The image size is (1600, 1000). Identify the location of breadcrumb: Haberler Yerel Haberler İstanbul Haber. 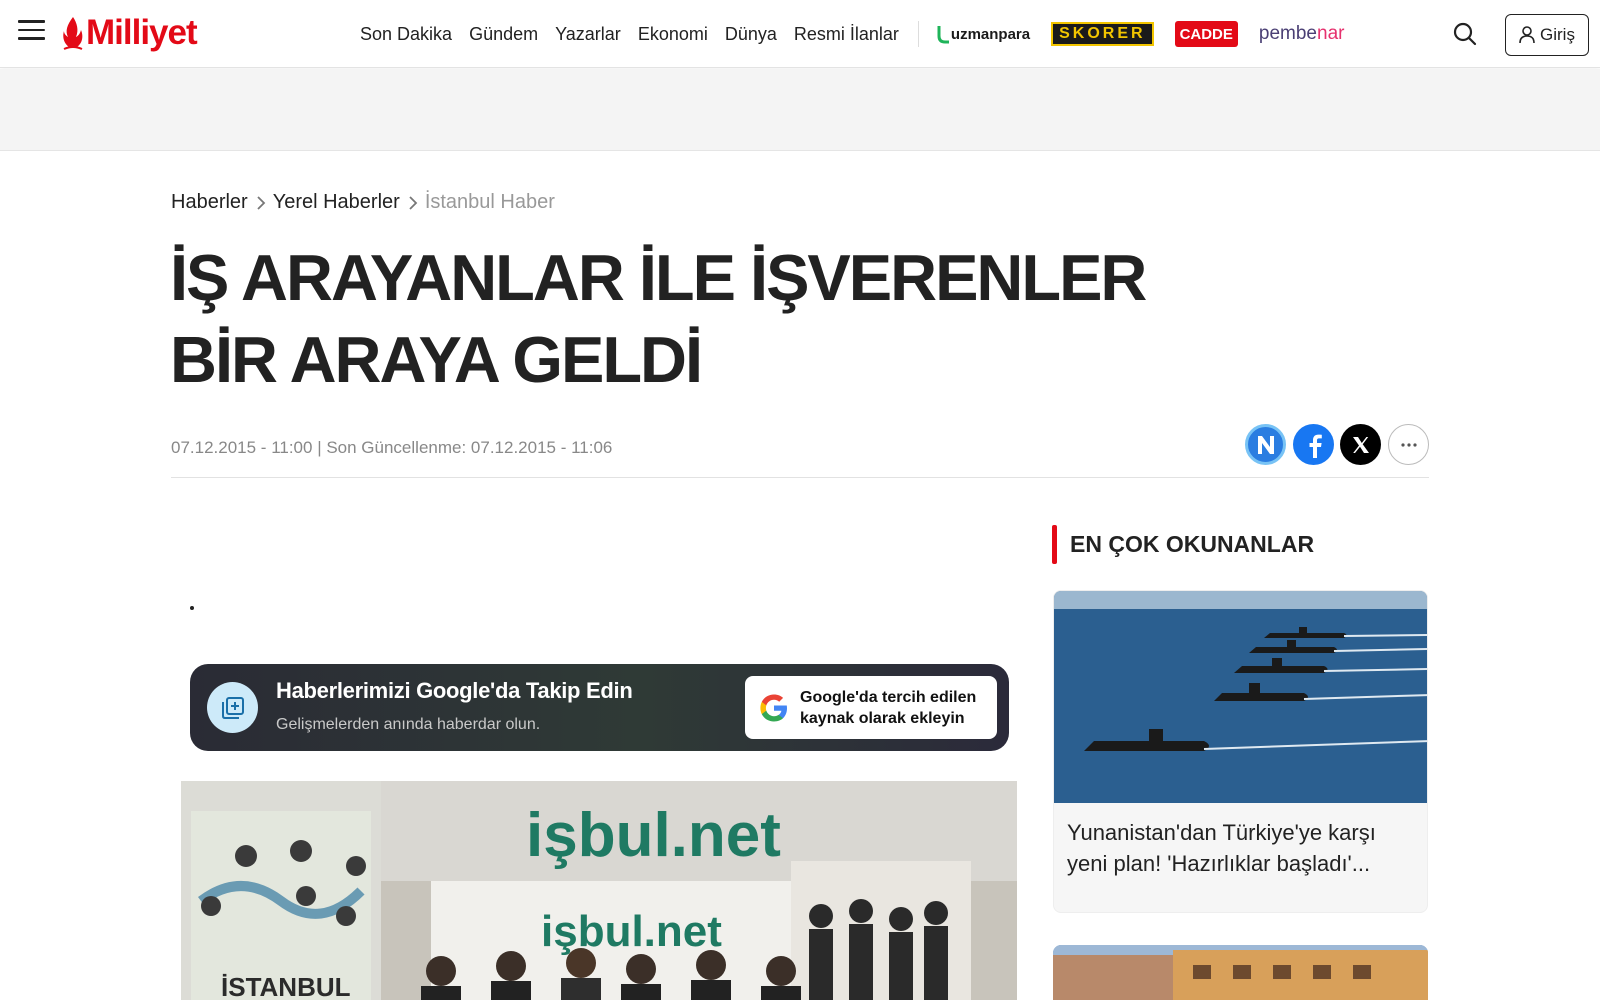
(363, 202).